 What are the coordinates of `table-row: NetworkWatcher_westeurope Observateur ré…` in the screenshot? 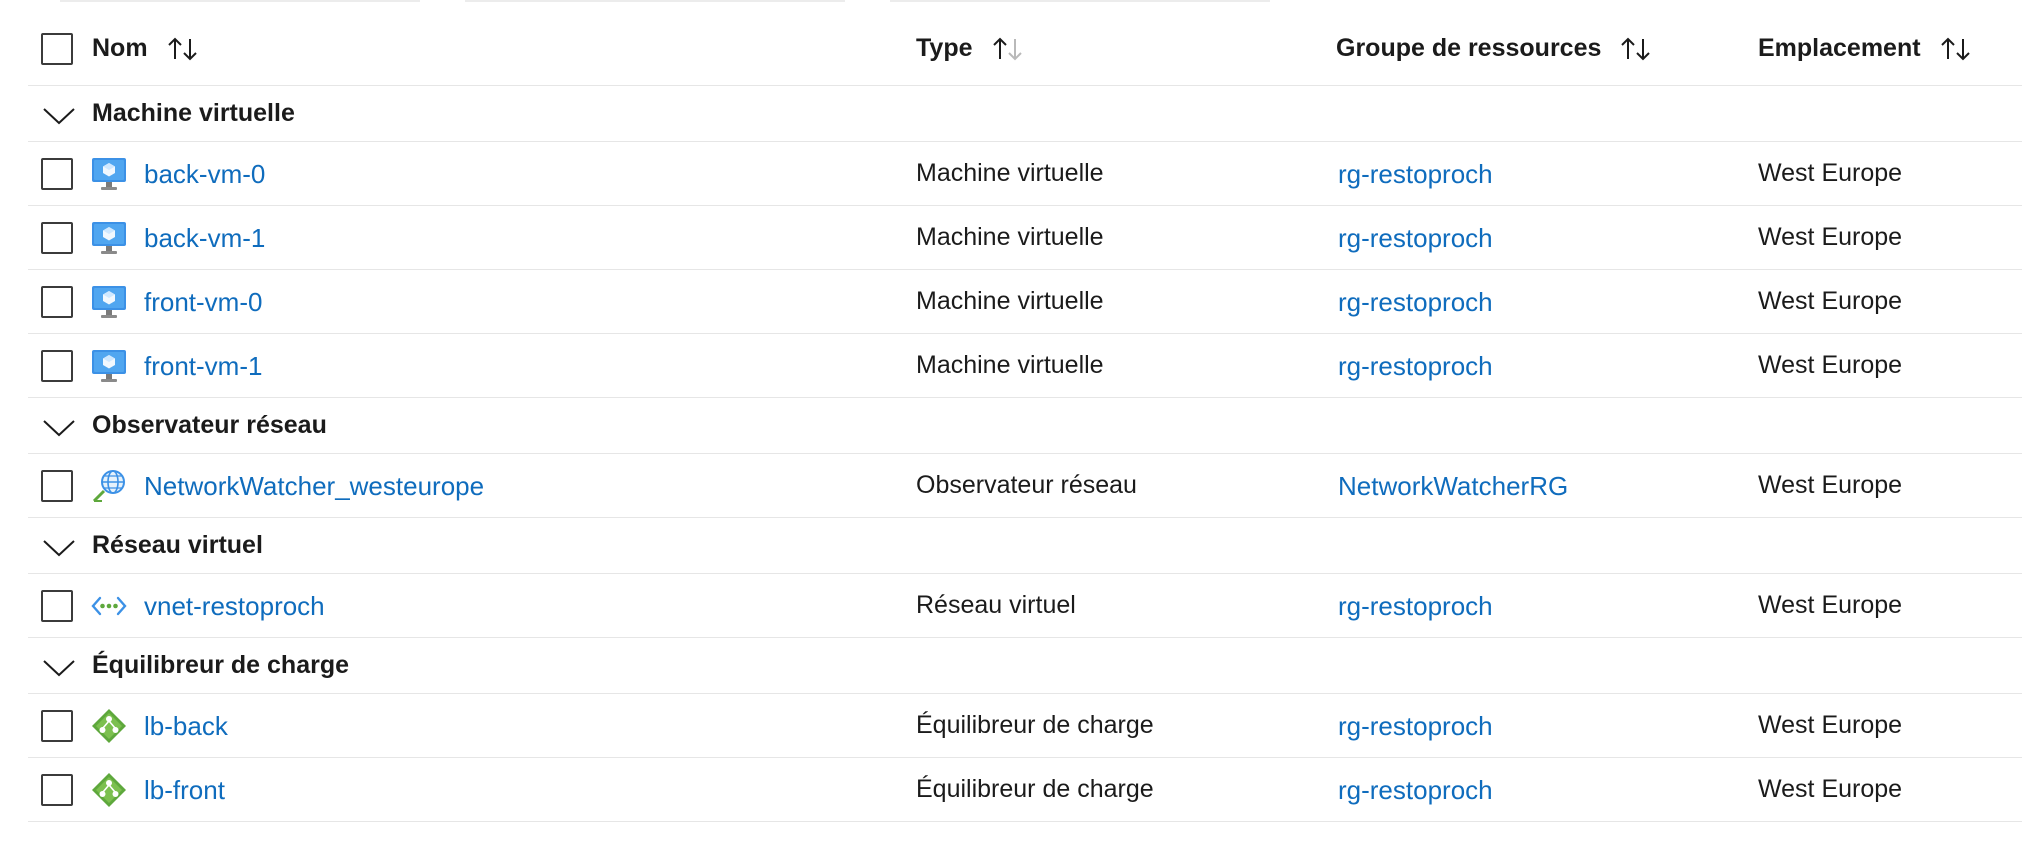 It's located at (1025, 486).